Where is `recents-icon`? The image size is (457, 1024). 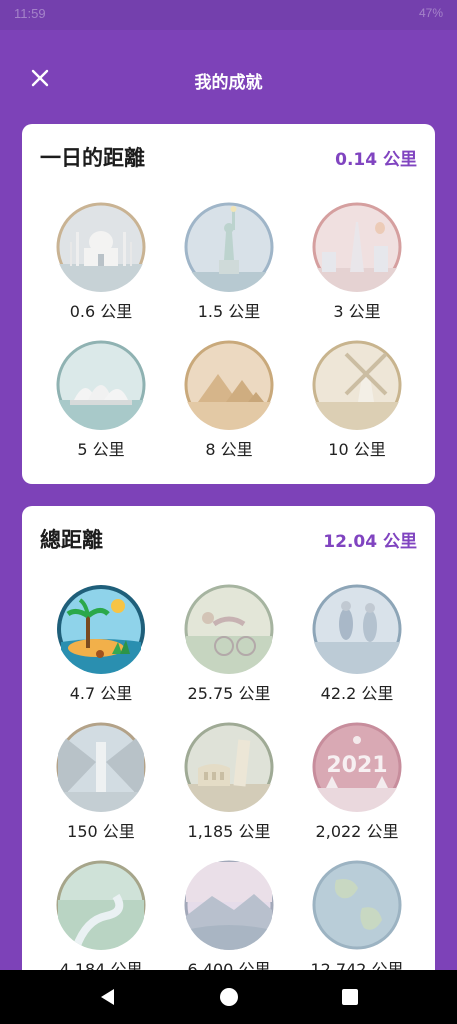
recents-icon is located at coordinates (350, 997).